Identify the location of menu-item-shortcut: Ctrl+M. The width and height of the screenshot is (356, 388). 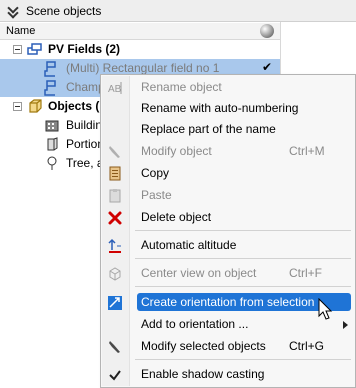
(307, 151).